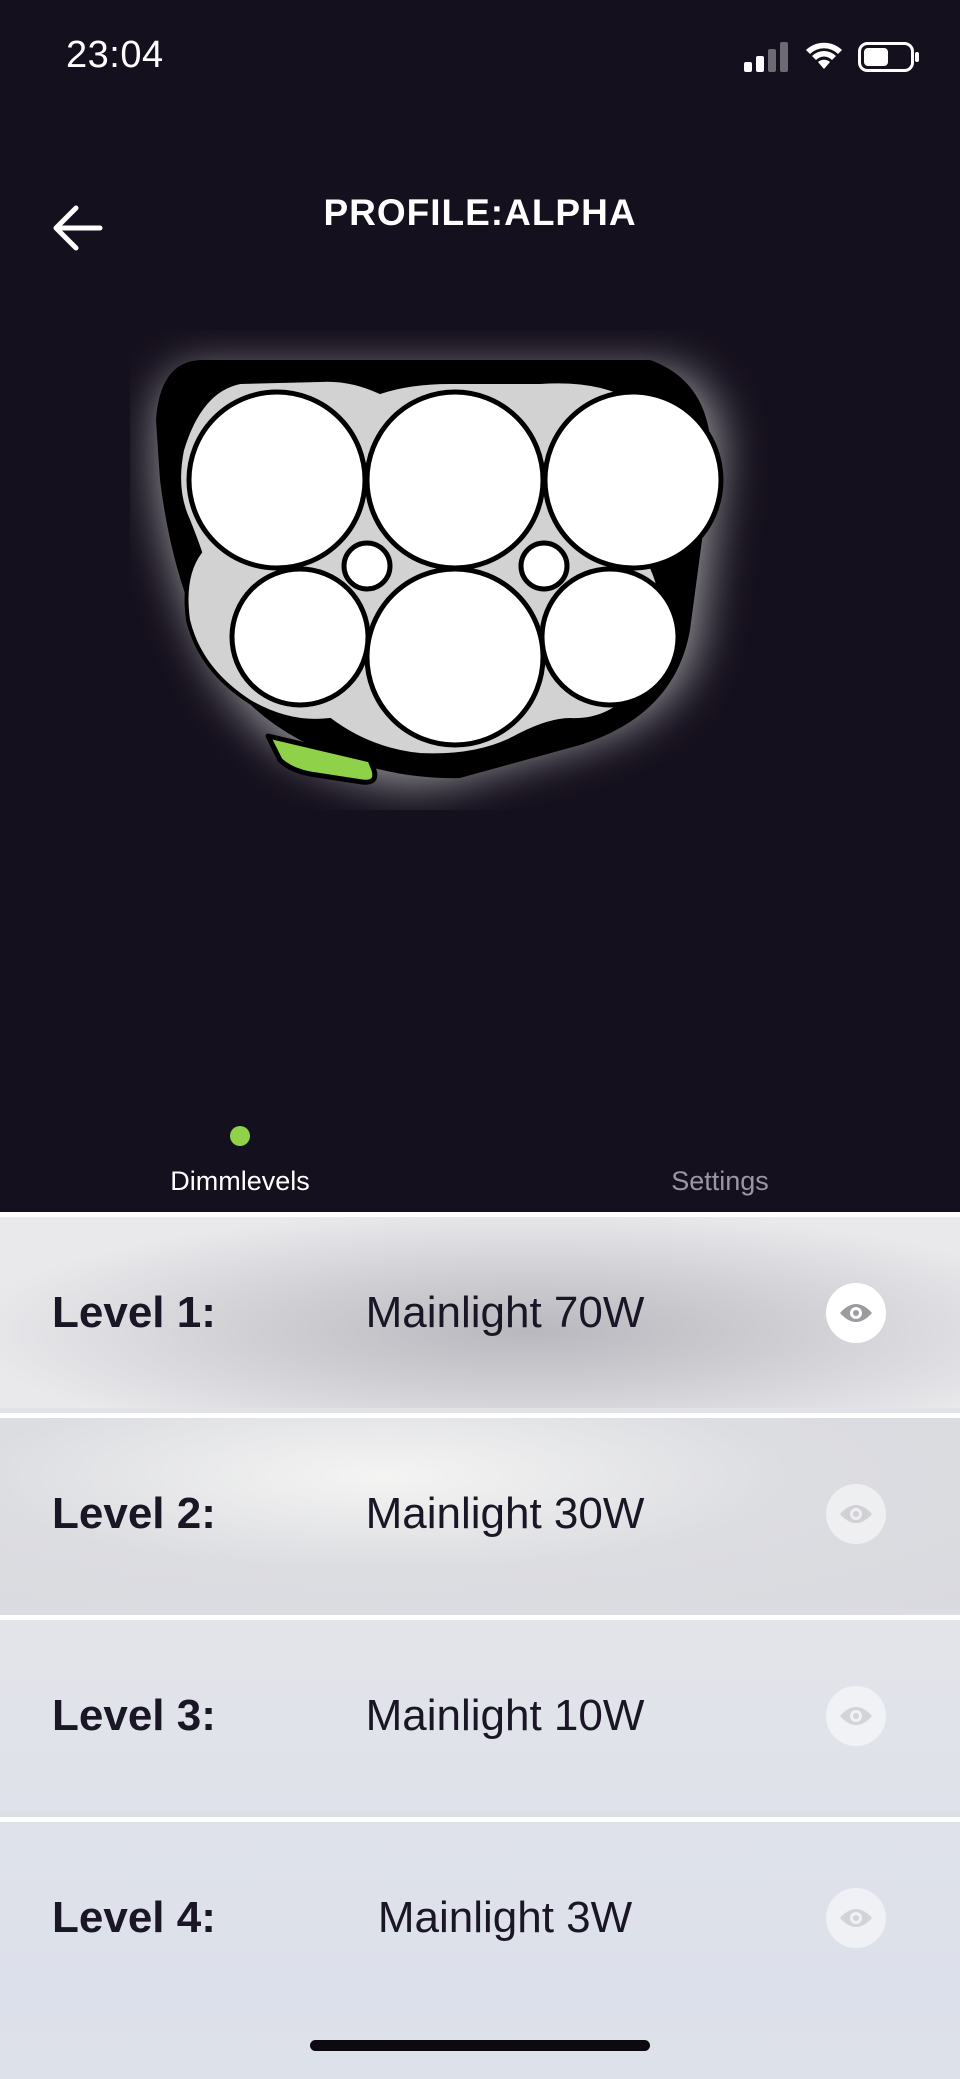 The image size is (960, 2079). What do you see at coordinates (888, 57) in the screenshot?
I see `battery-icon` at bounding box center [888, 57].